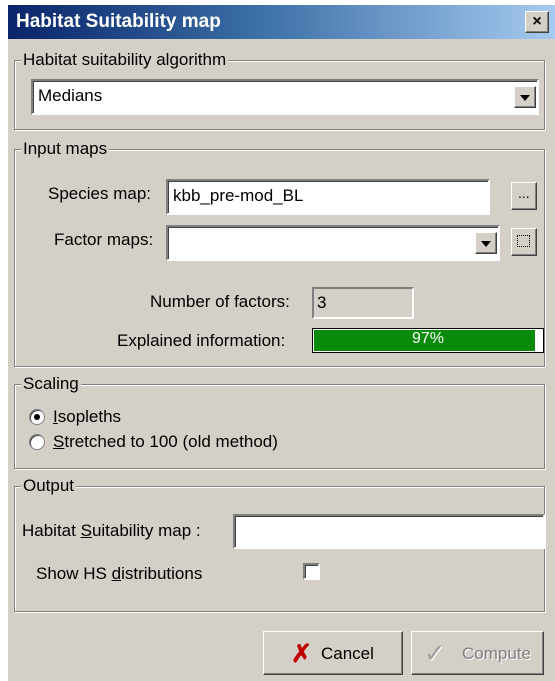 This screenshot has height=681, width=555. I want to click on radio-stretched-label: Stretched to 100 (old method), so click(165, 441).